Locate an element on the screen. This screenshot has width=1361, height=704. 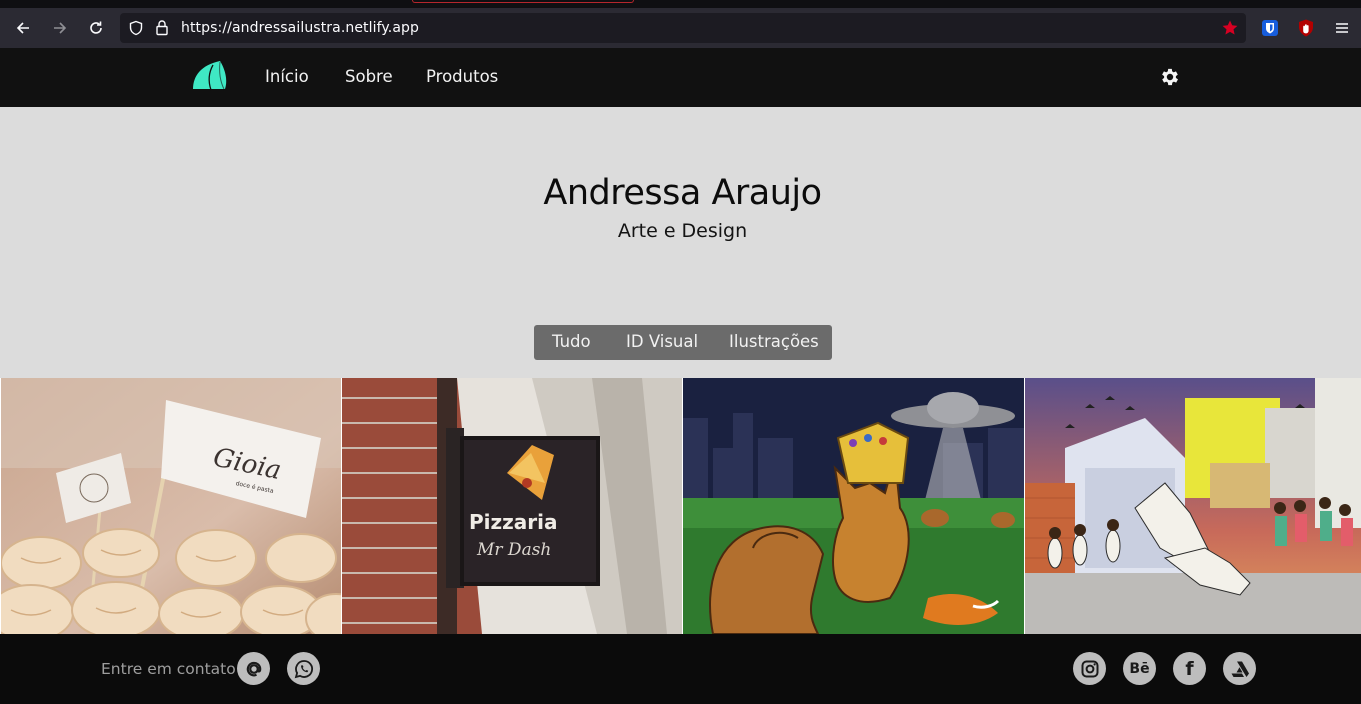
shield-icon is located at coordinates (136, 30).